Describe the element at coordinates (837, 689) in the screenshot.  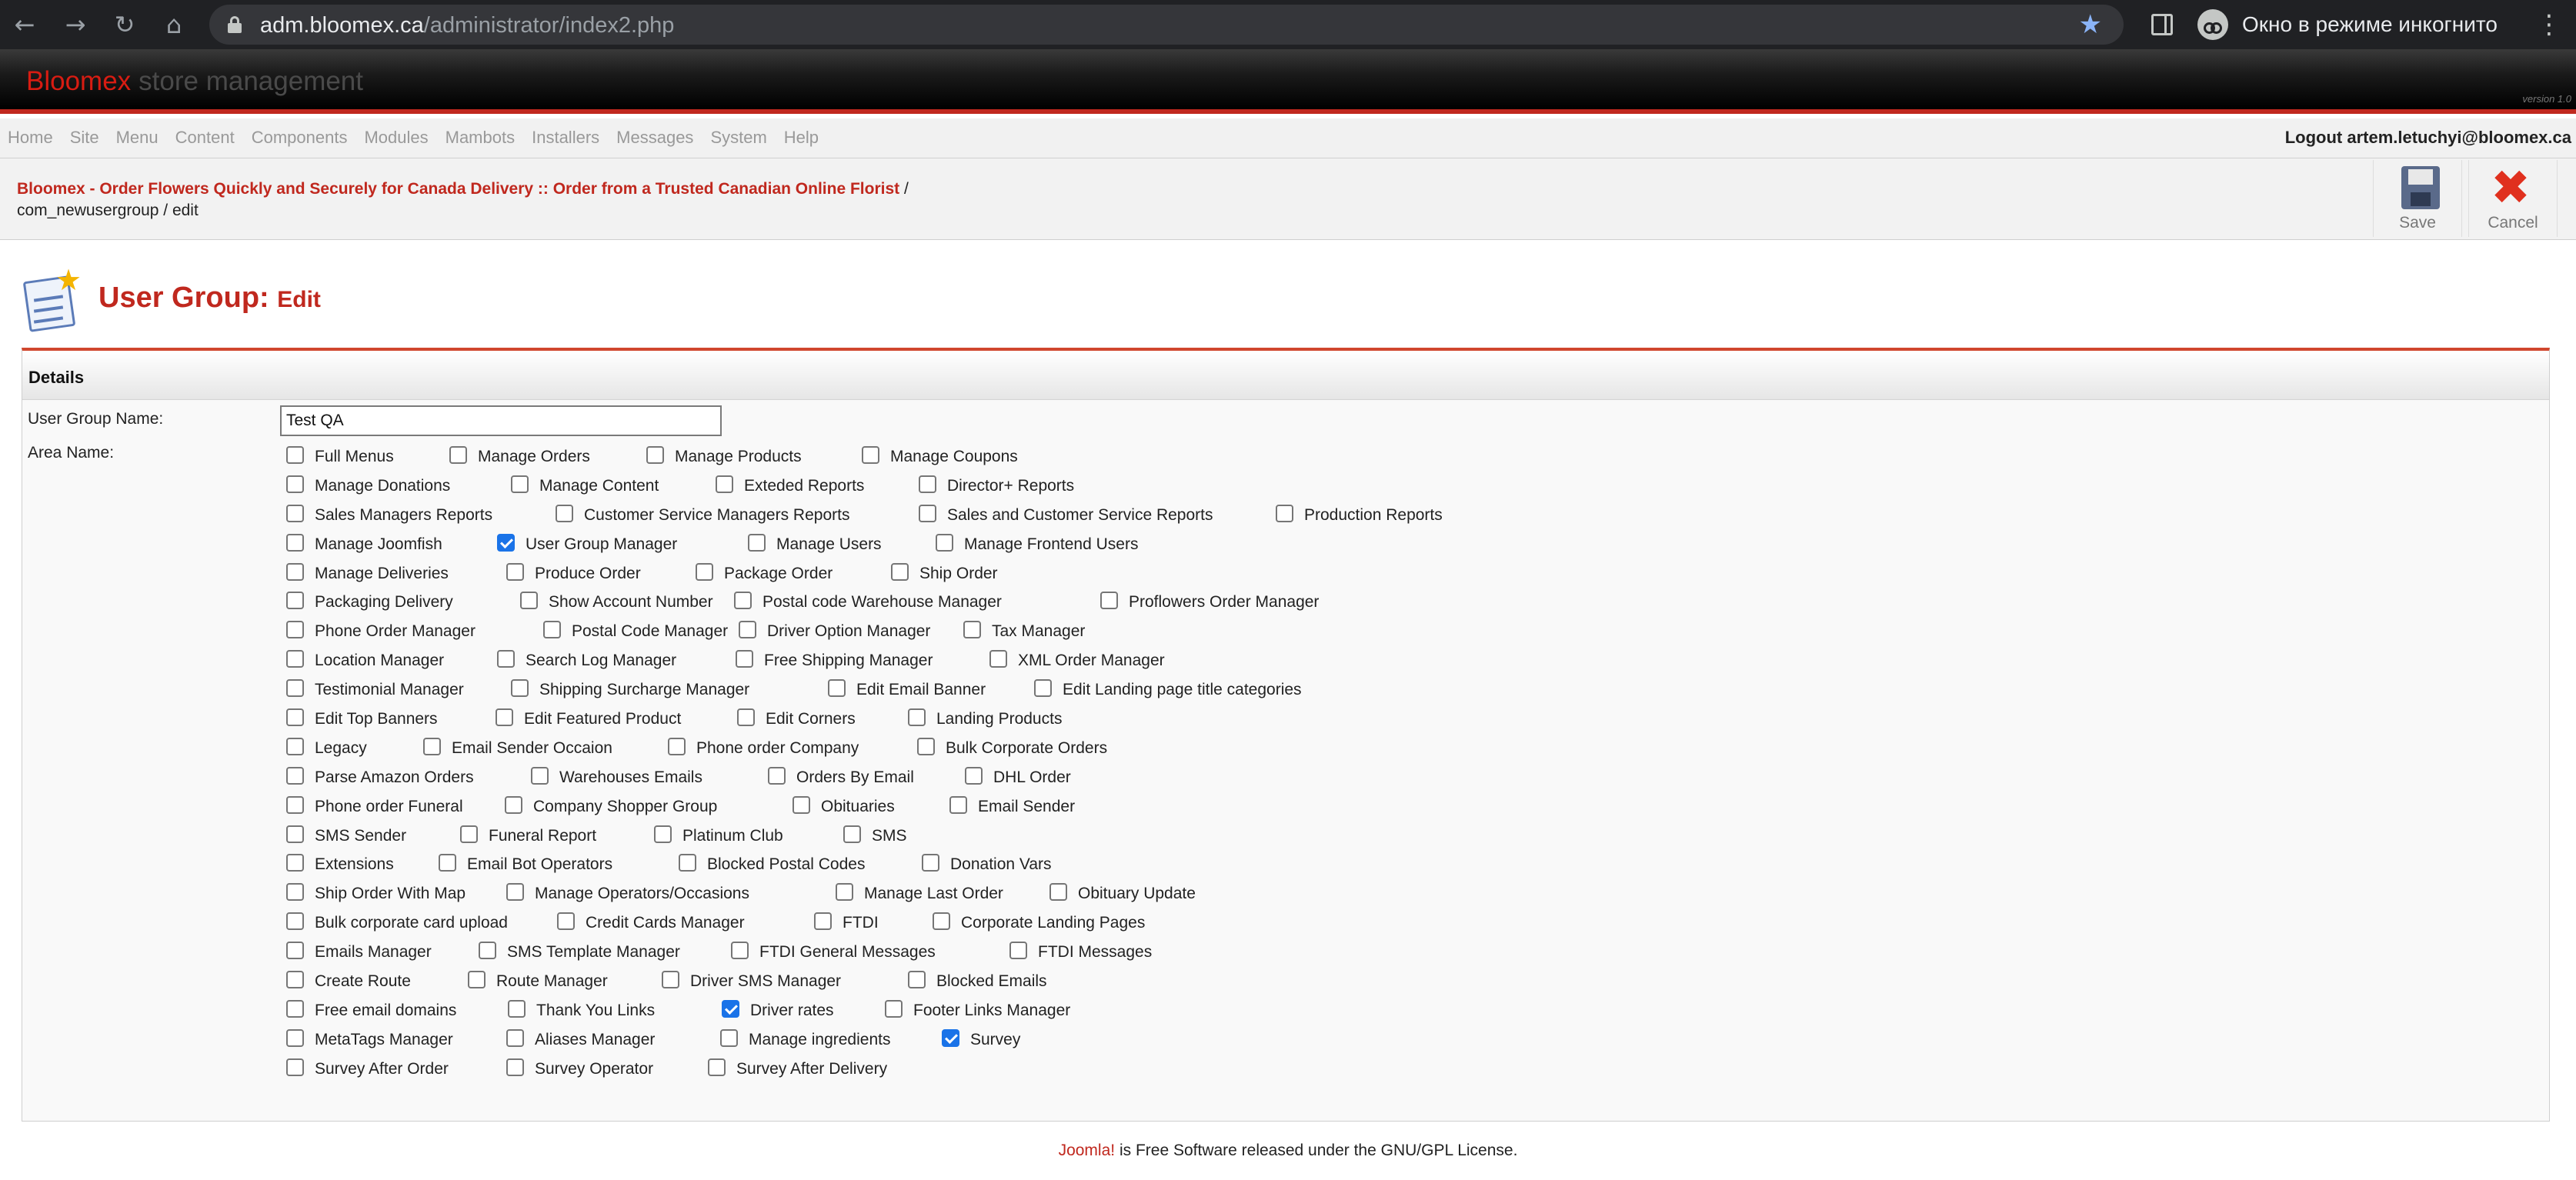
I see `area-edit-email-banner-checkbox` at that location.